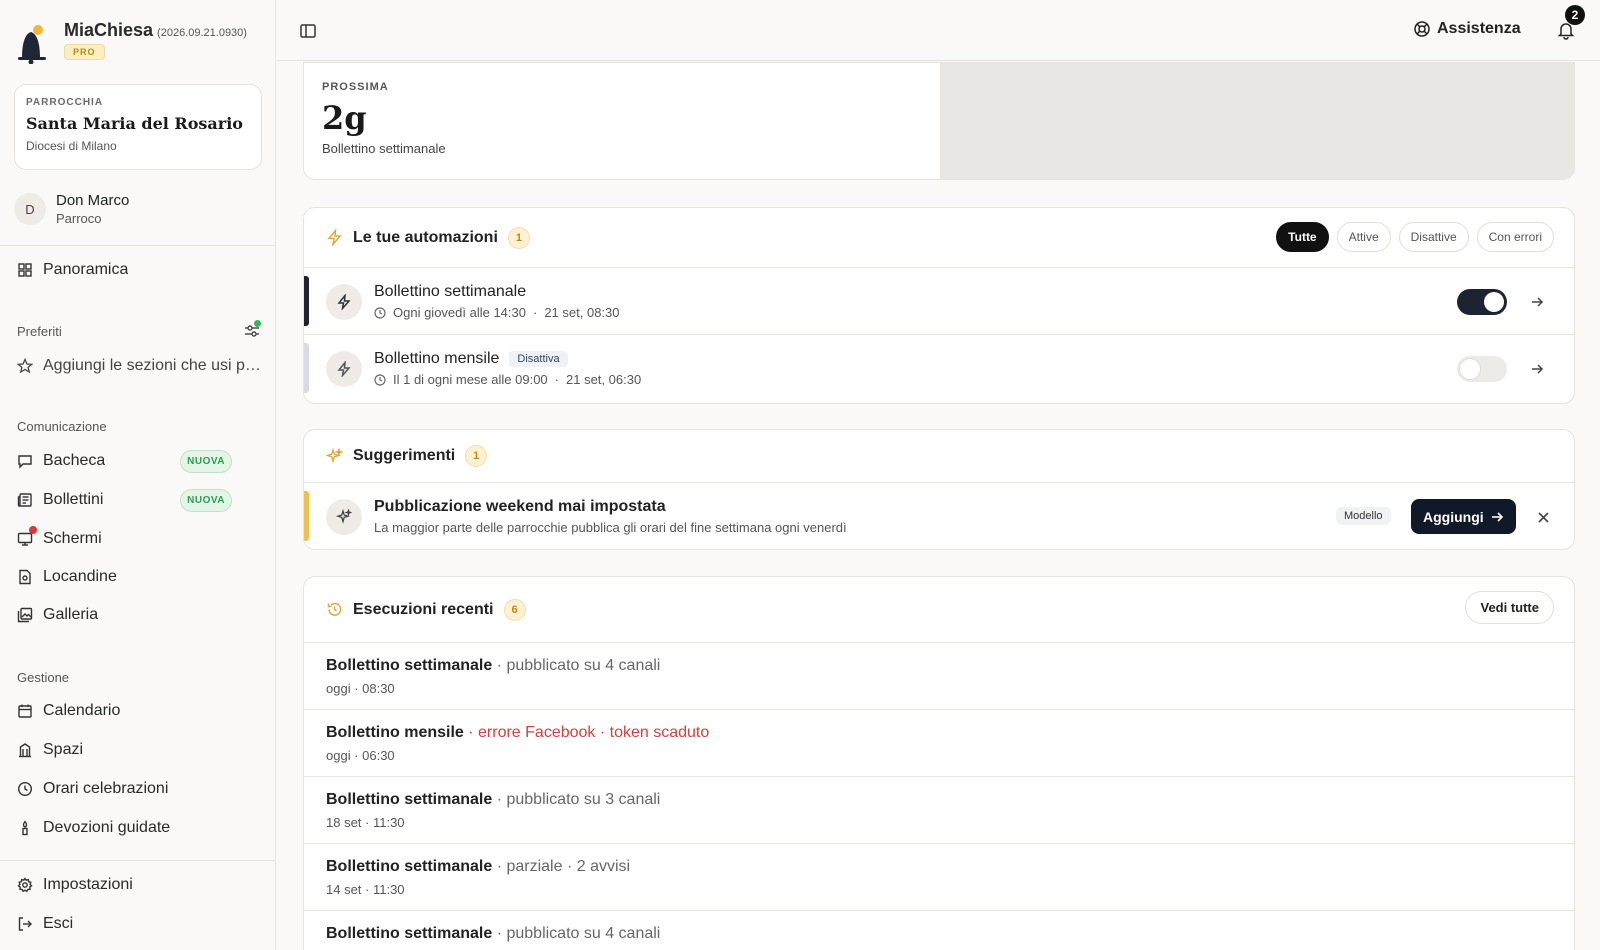 Image resolution: width=1600 pixels, height=950 pixels. I want to click on execution-detail: · pubblicato su 4 canali, so click(576, 665).